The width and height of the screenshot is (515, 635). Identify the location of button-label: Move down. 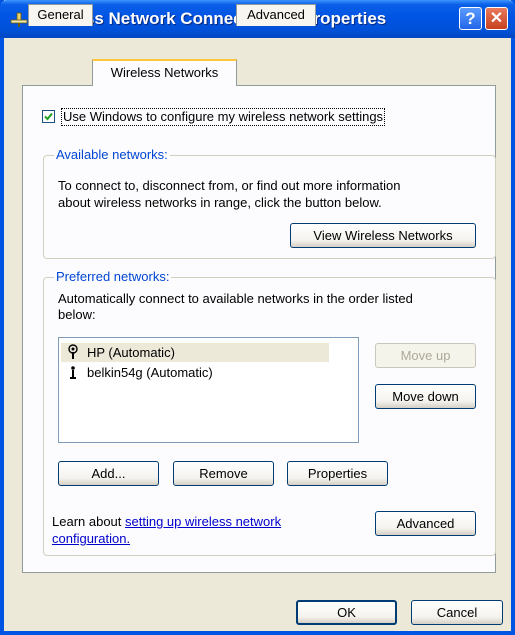
(425, 396).